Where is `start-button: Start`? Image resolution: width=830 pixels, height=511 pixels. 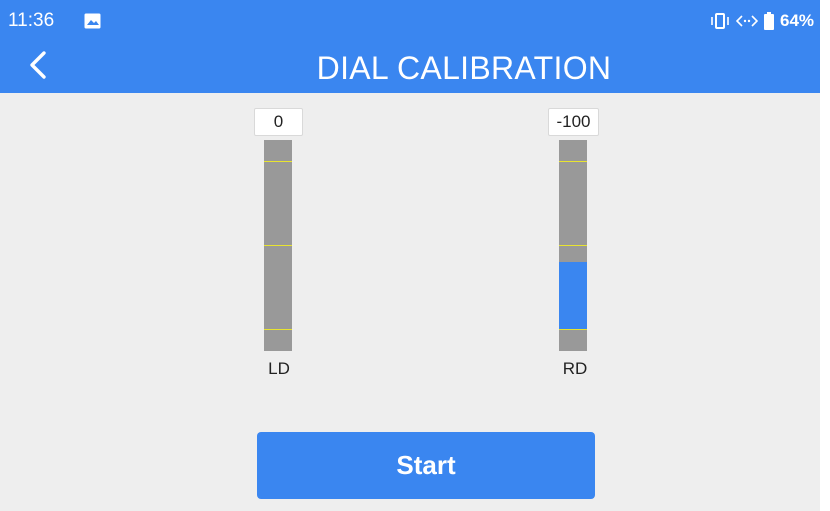
start-button: Start is located at coordinates (426, 465).